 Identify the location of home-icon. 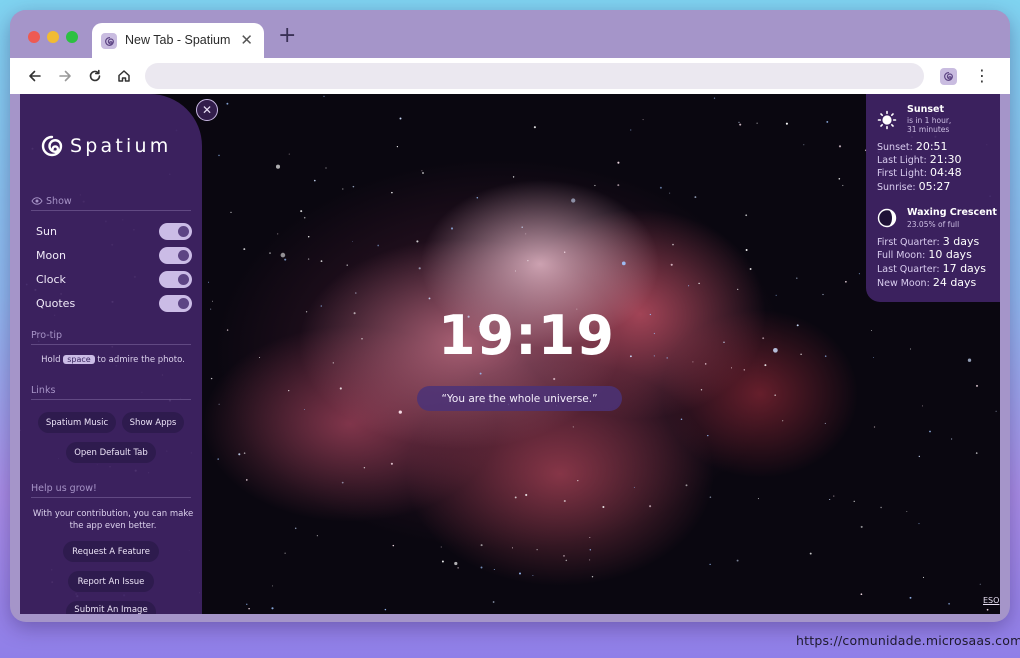
(124, 76).